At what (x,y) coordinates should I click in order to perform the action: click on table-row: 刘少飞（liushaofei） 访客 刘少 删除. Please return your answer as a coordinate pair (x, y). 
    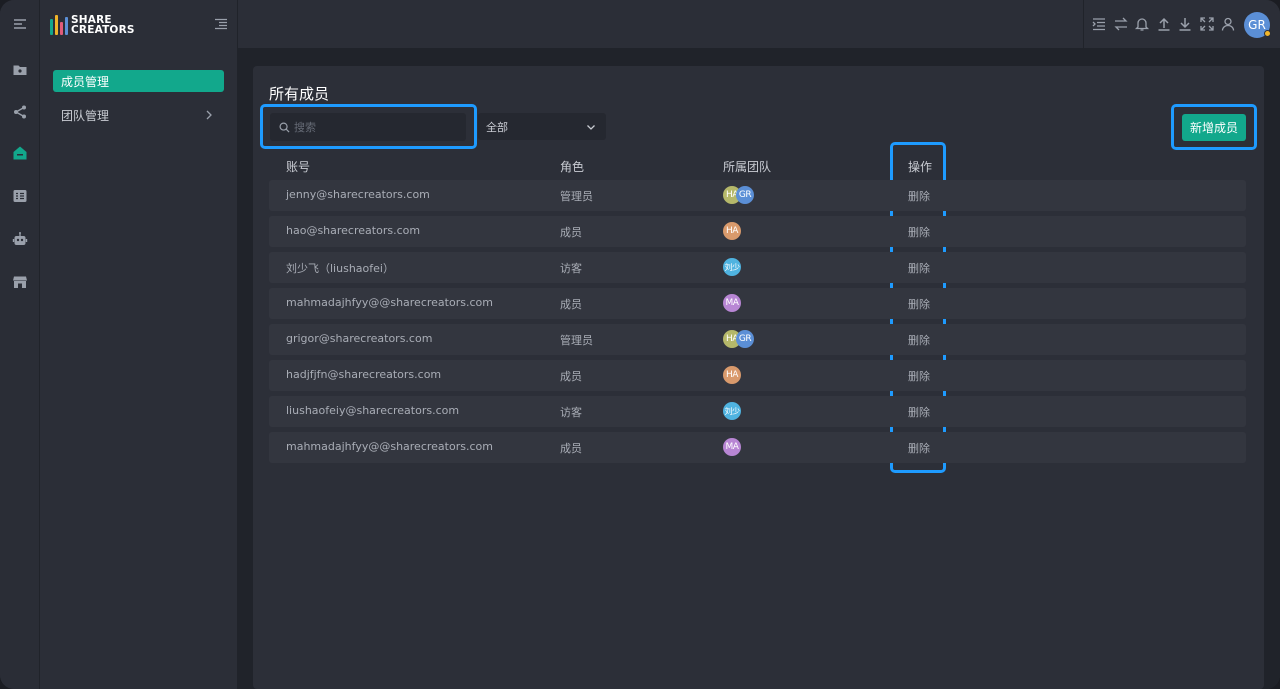
    Looking at the image, I should click on (757, 267).